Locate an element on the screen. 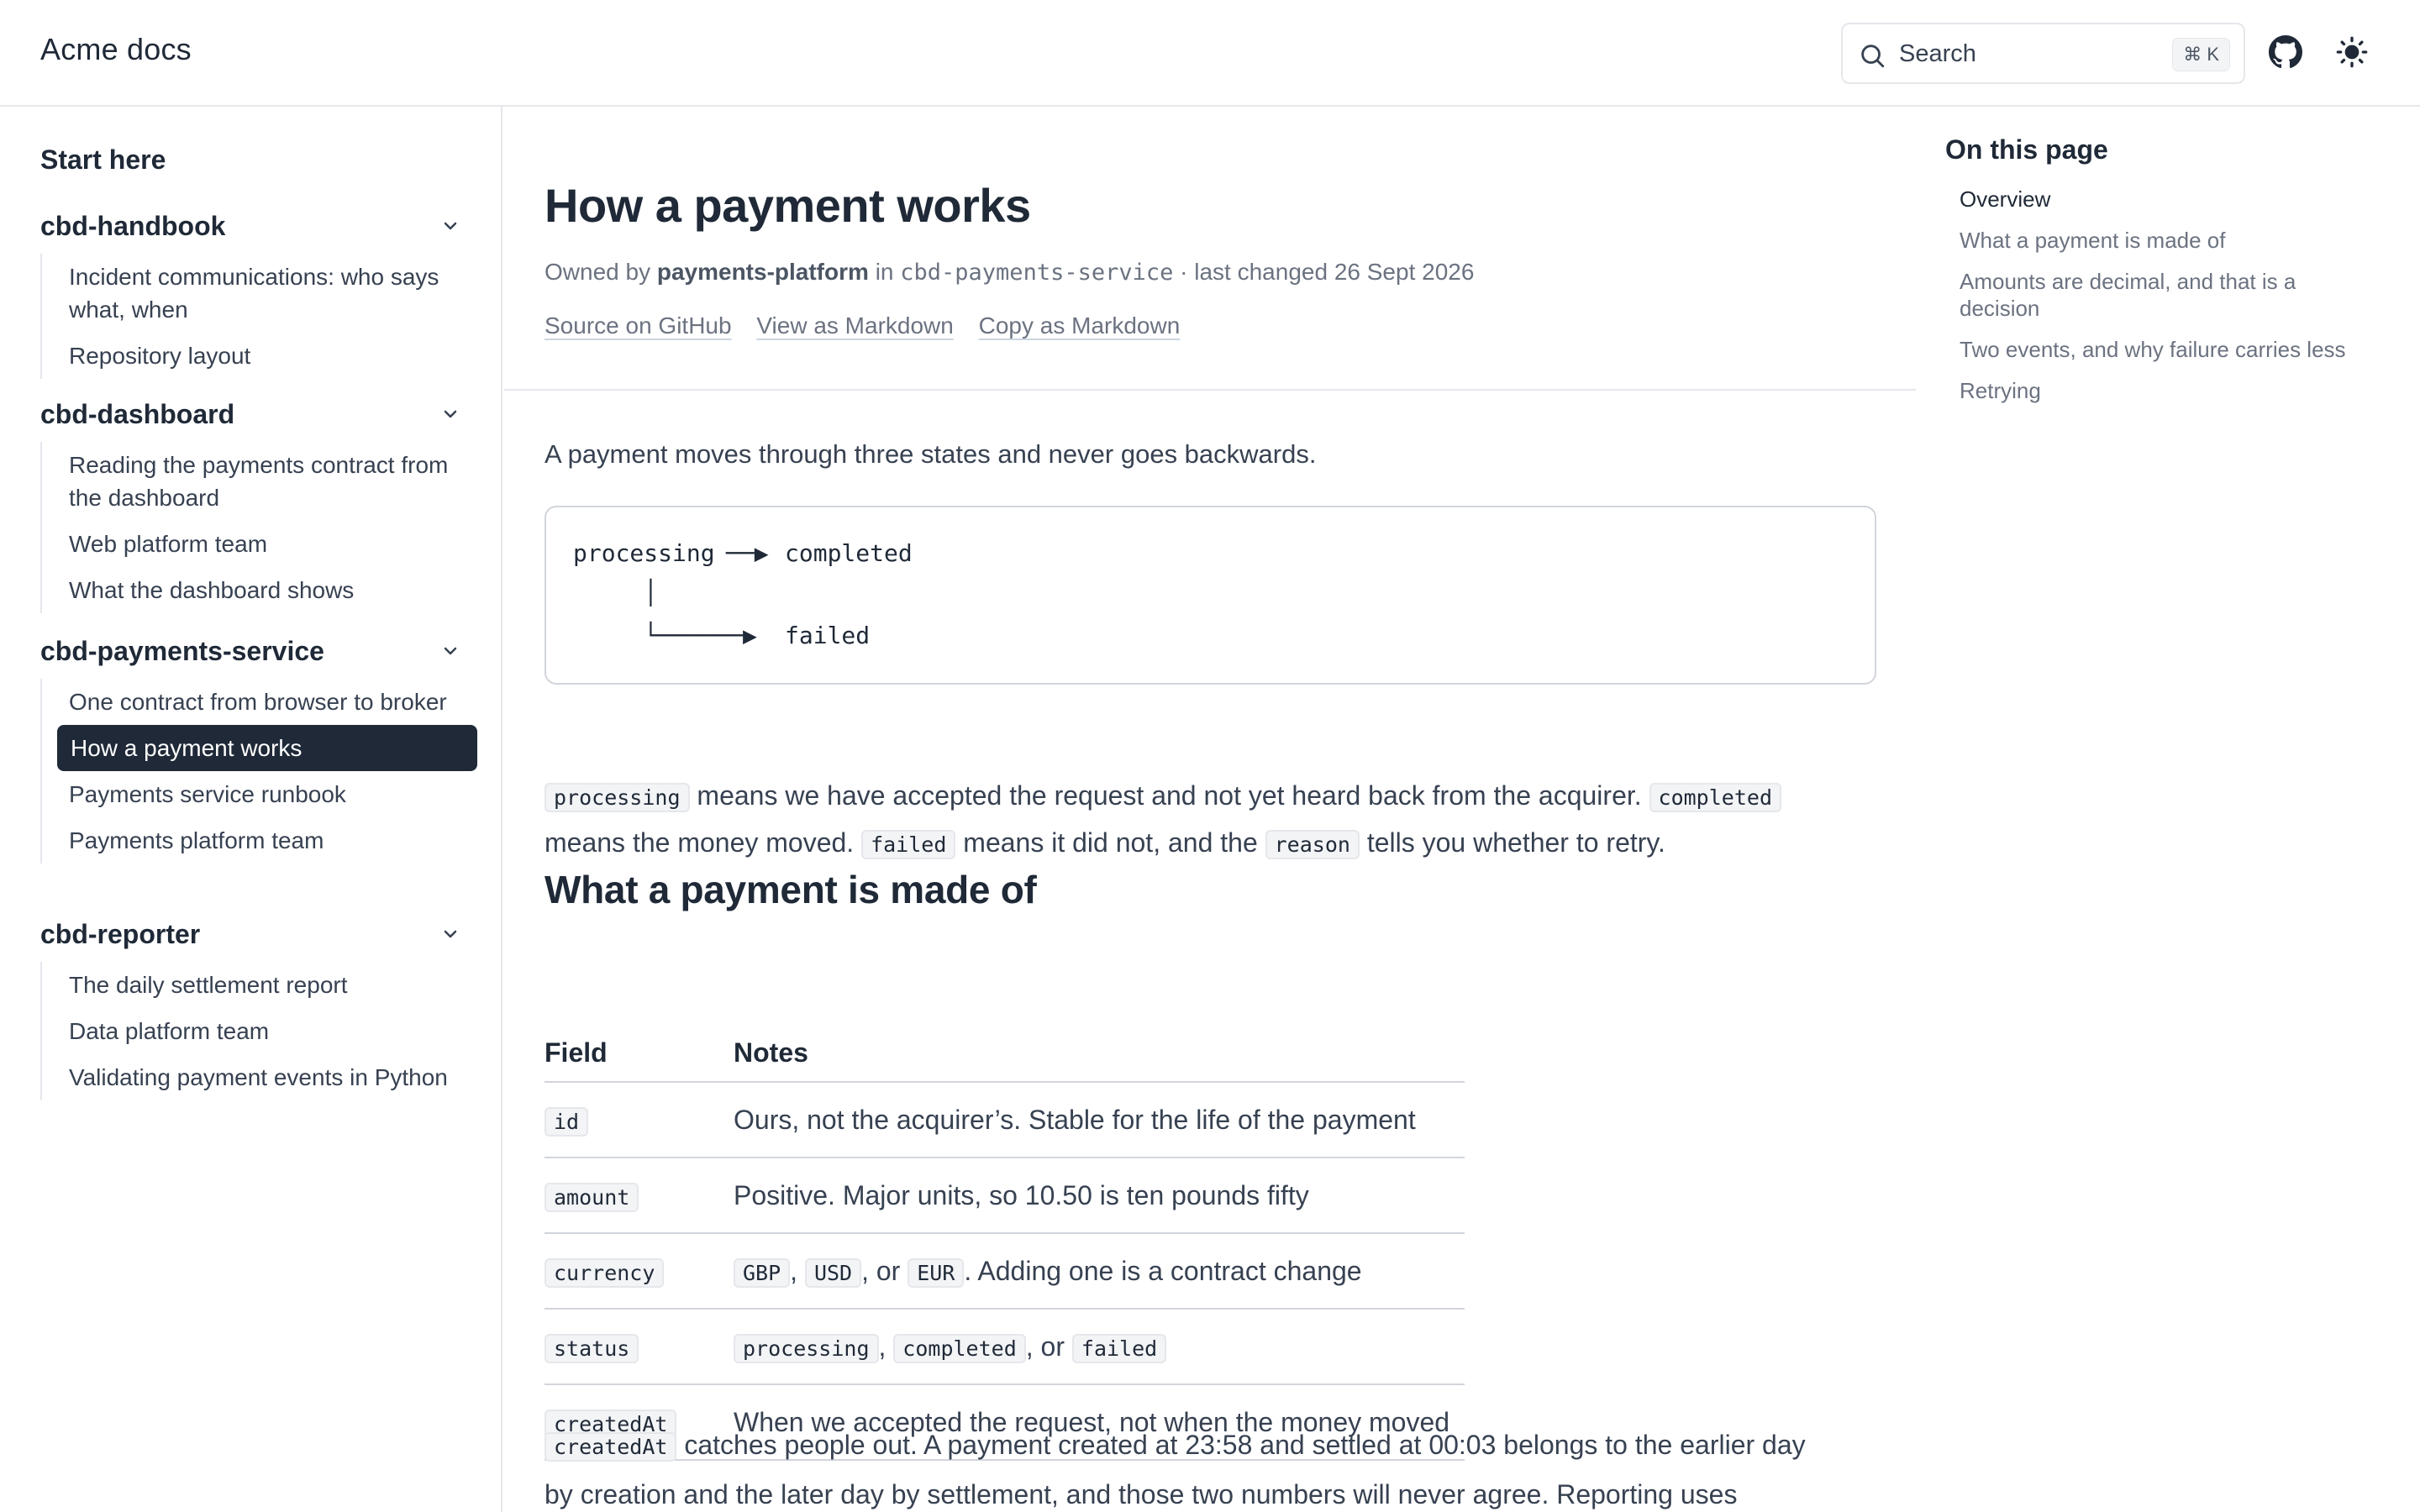 This screenshot has width=2420, height=1512. sidebar-item: Validating payment events in Python is located at coordinates (251, 1077).